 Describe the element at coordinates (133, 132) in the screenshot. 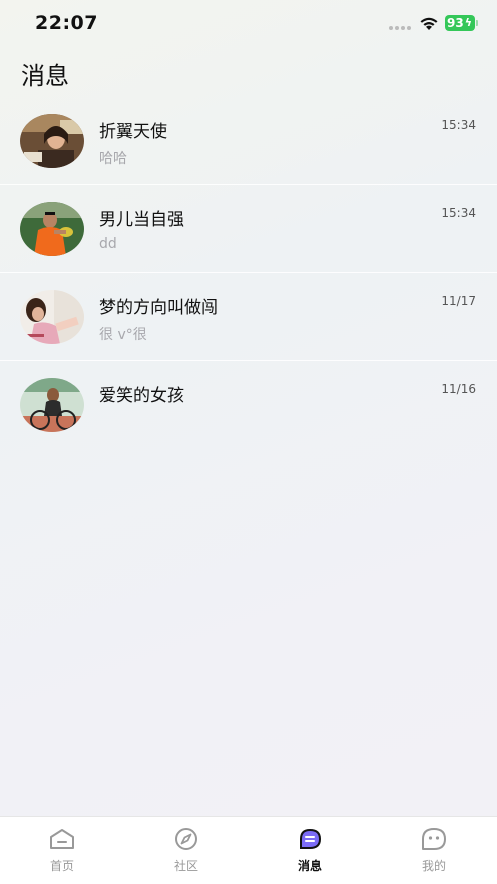

I see `contact-name: 折翼天使` at that location.